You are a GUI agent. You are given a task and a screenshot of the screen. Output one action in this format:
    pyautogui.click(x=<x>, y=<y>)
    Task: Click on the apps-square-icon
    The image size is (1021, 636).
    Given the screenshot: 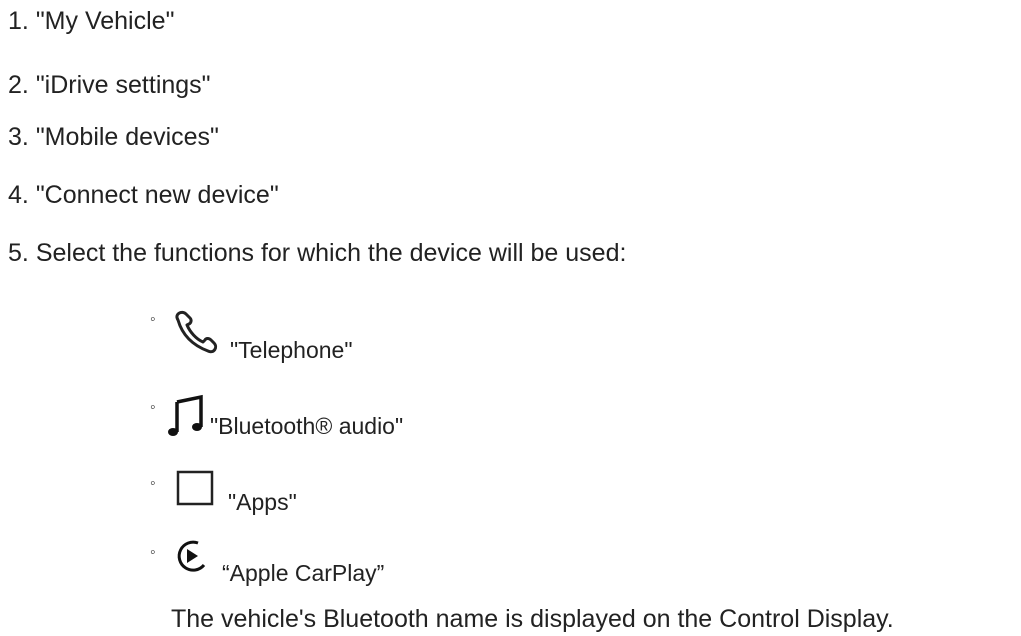 What is the action you would take?
    pyautogui.click(x=195, y=488)
    